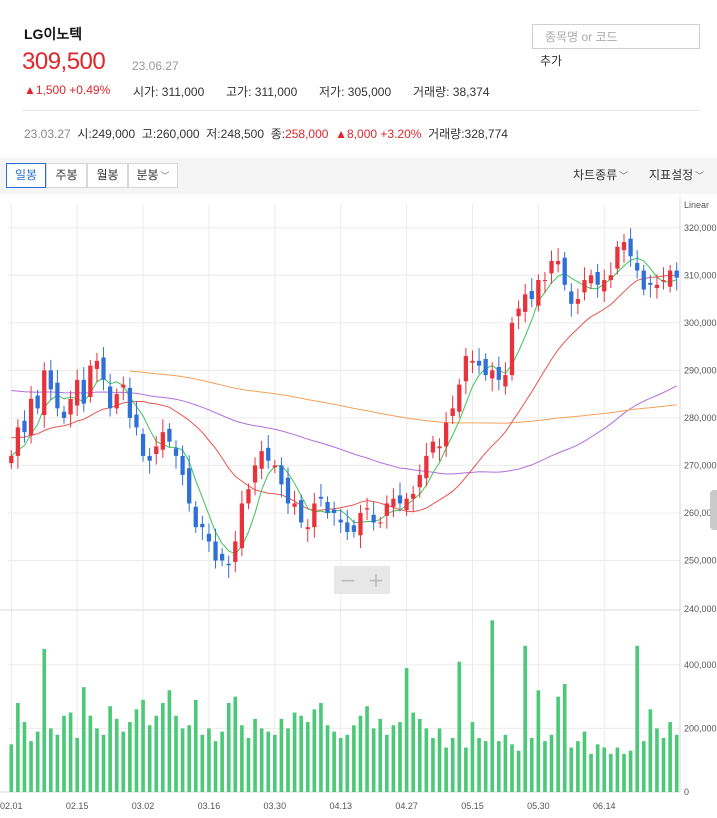 The width and height of the screenshot is (717, 818). I want to click on tab-minute: 분봉 ﹀, so click(153, 175).